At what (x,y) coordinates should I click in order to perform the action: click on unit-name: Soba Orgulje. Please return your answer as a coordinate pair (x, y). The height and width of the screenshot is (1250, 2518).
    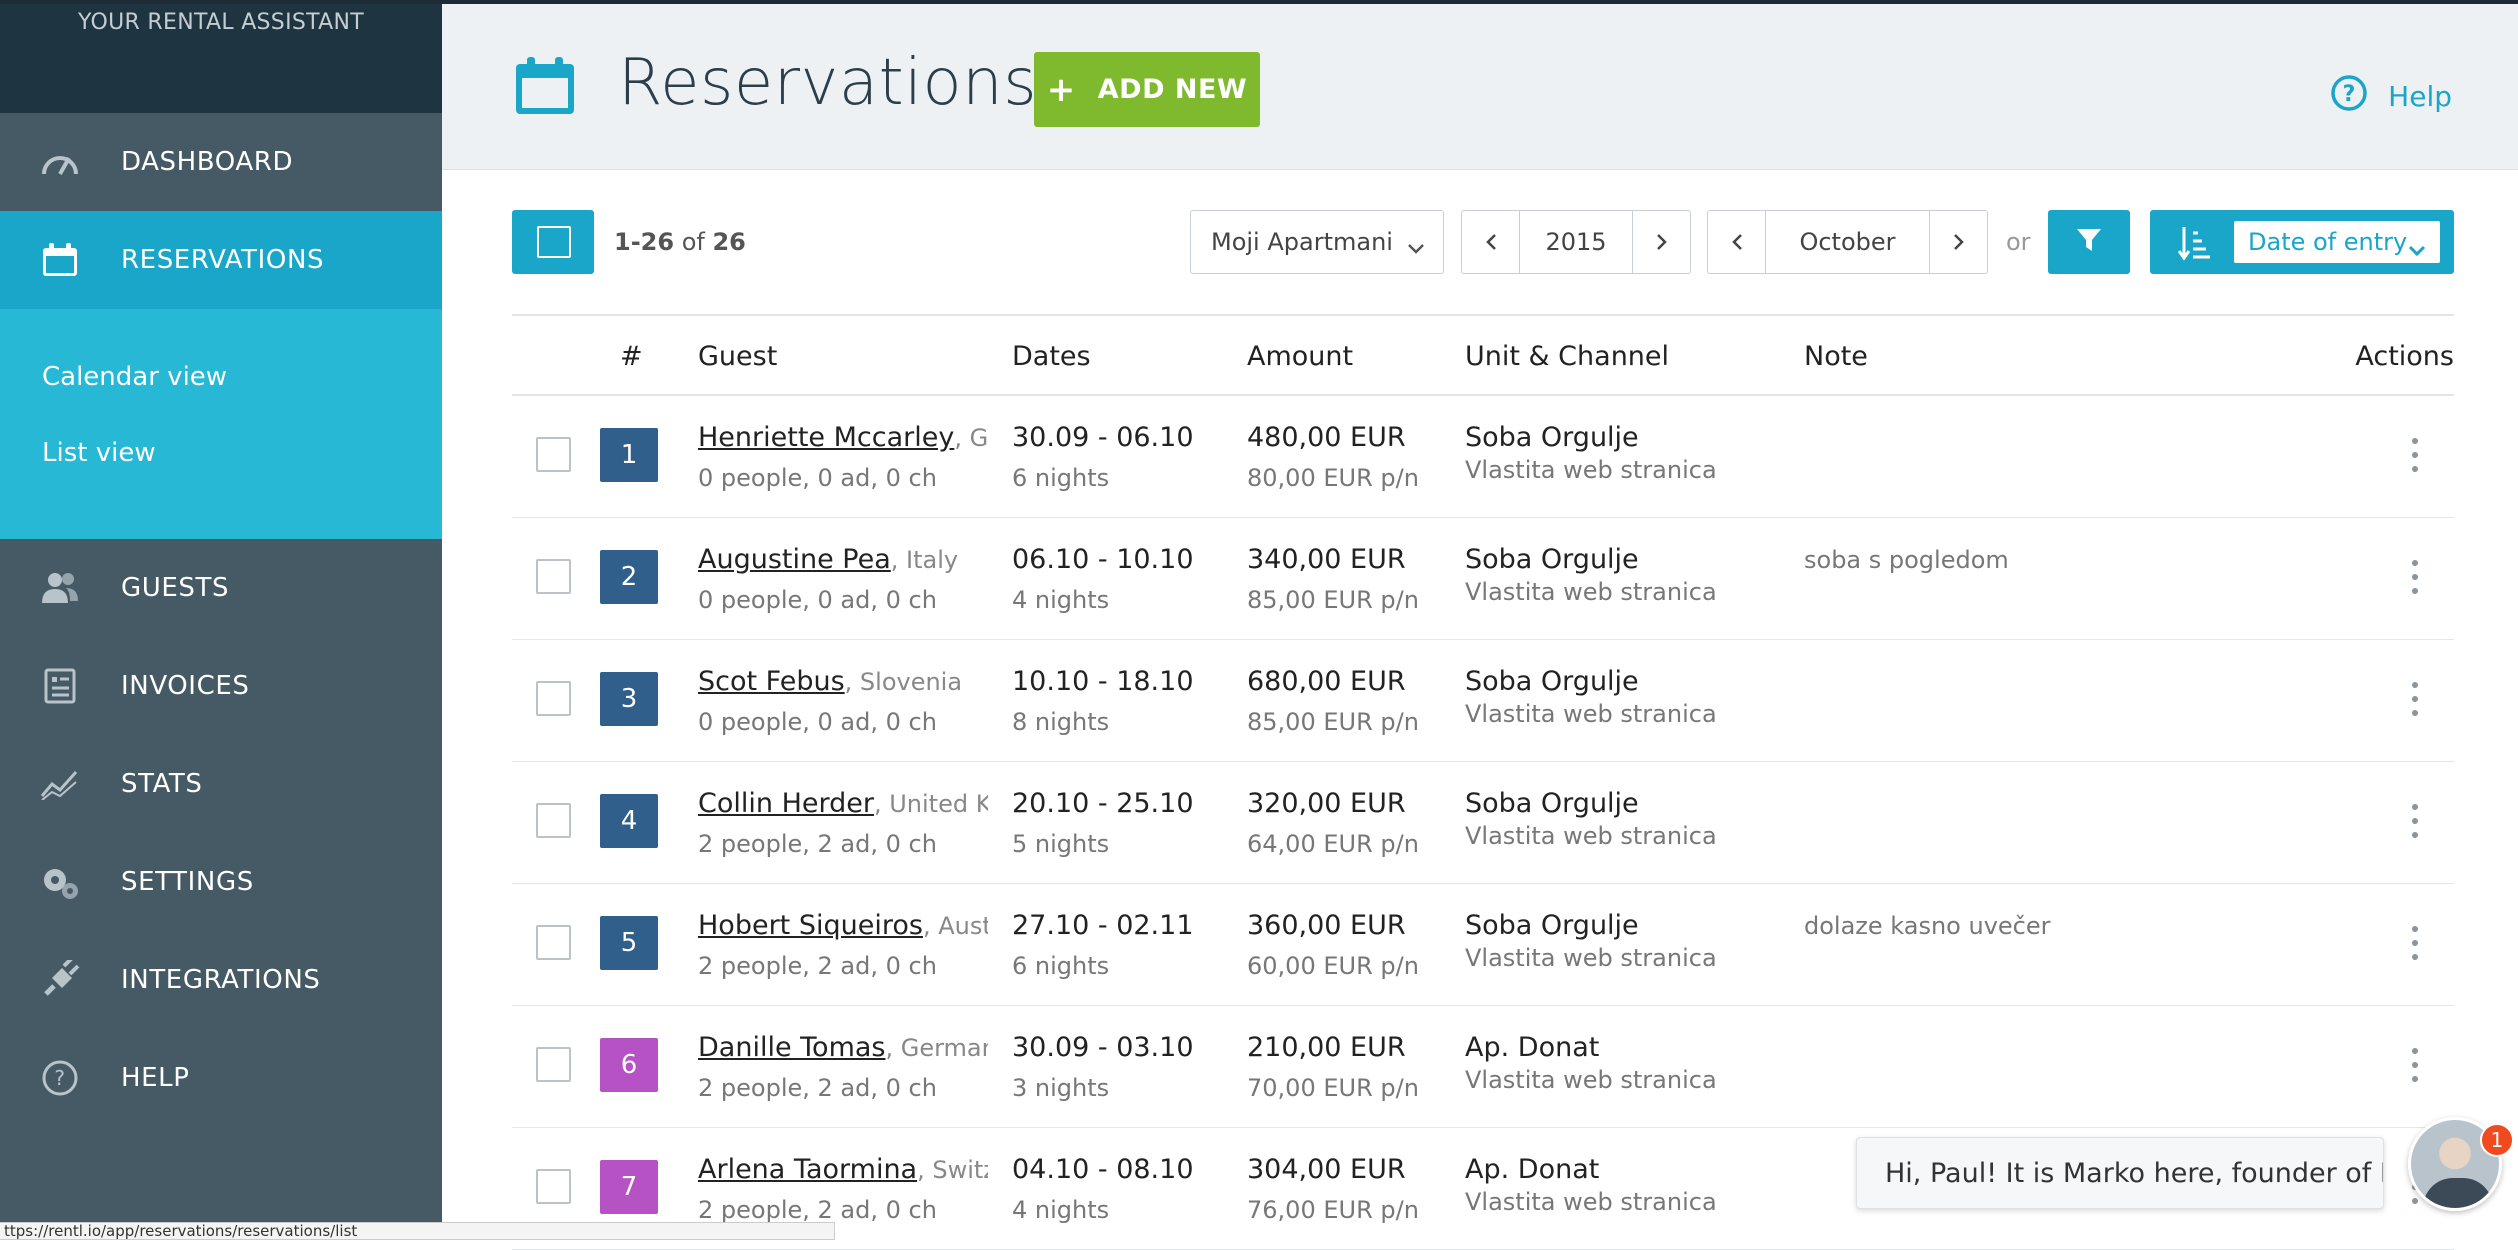
    Looking at the image, I should click on (1552, 803).